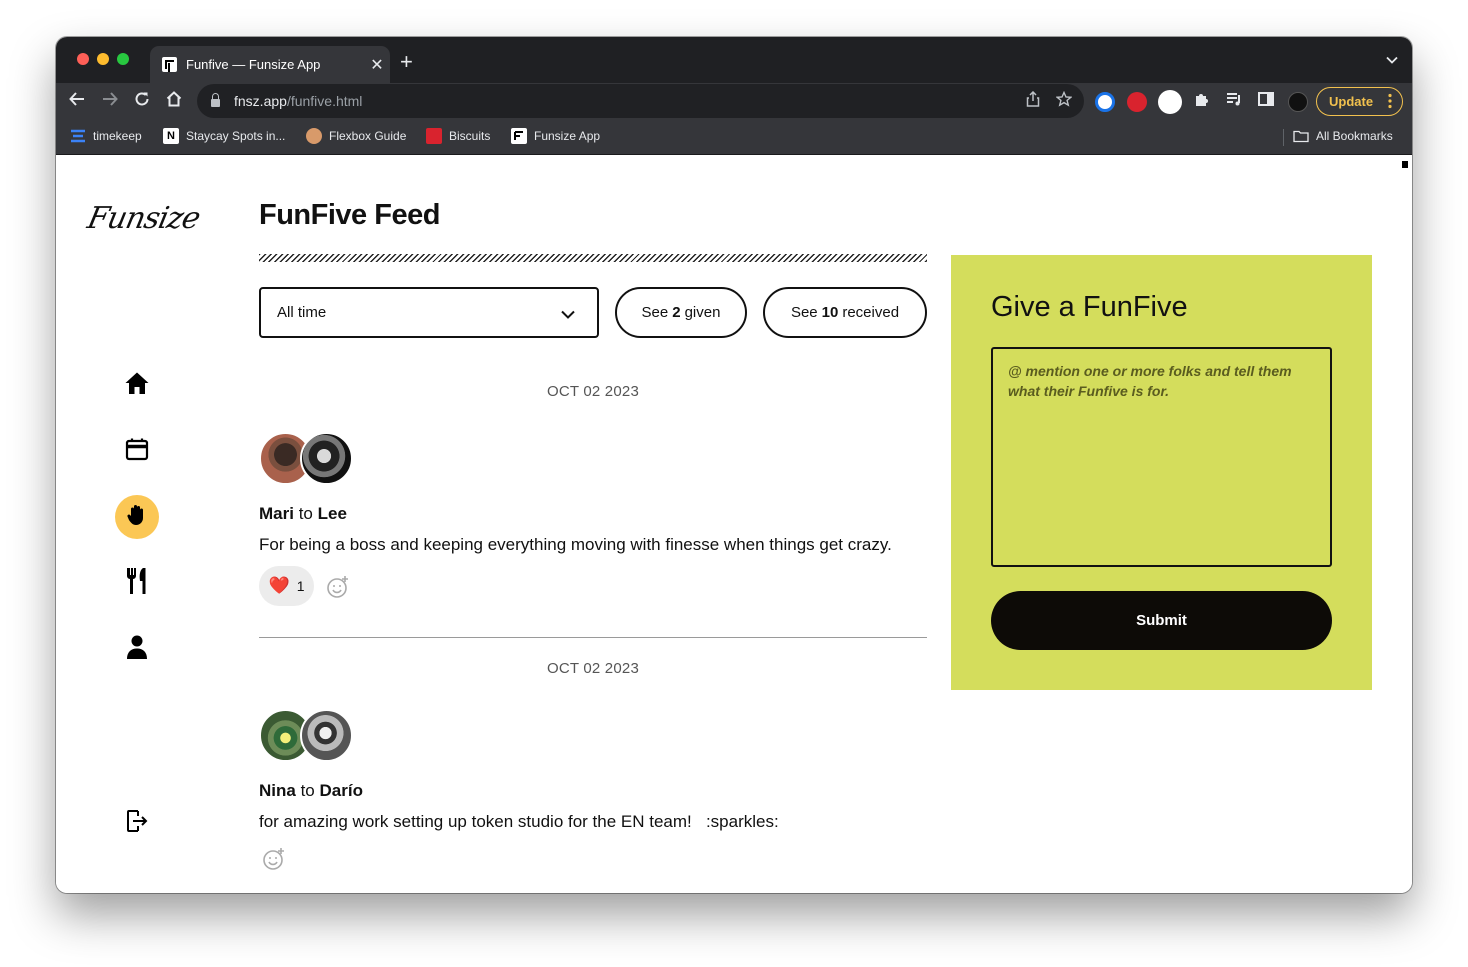 This screenshot has width=1468, height=967. Describe the element at coordinates (830, 312) in the screenshot. I see `received-count: 10` at that location.